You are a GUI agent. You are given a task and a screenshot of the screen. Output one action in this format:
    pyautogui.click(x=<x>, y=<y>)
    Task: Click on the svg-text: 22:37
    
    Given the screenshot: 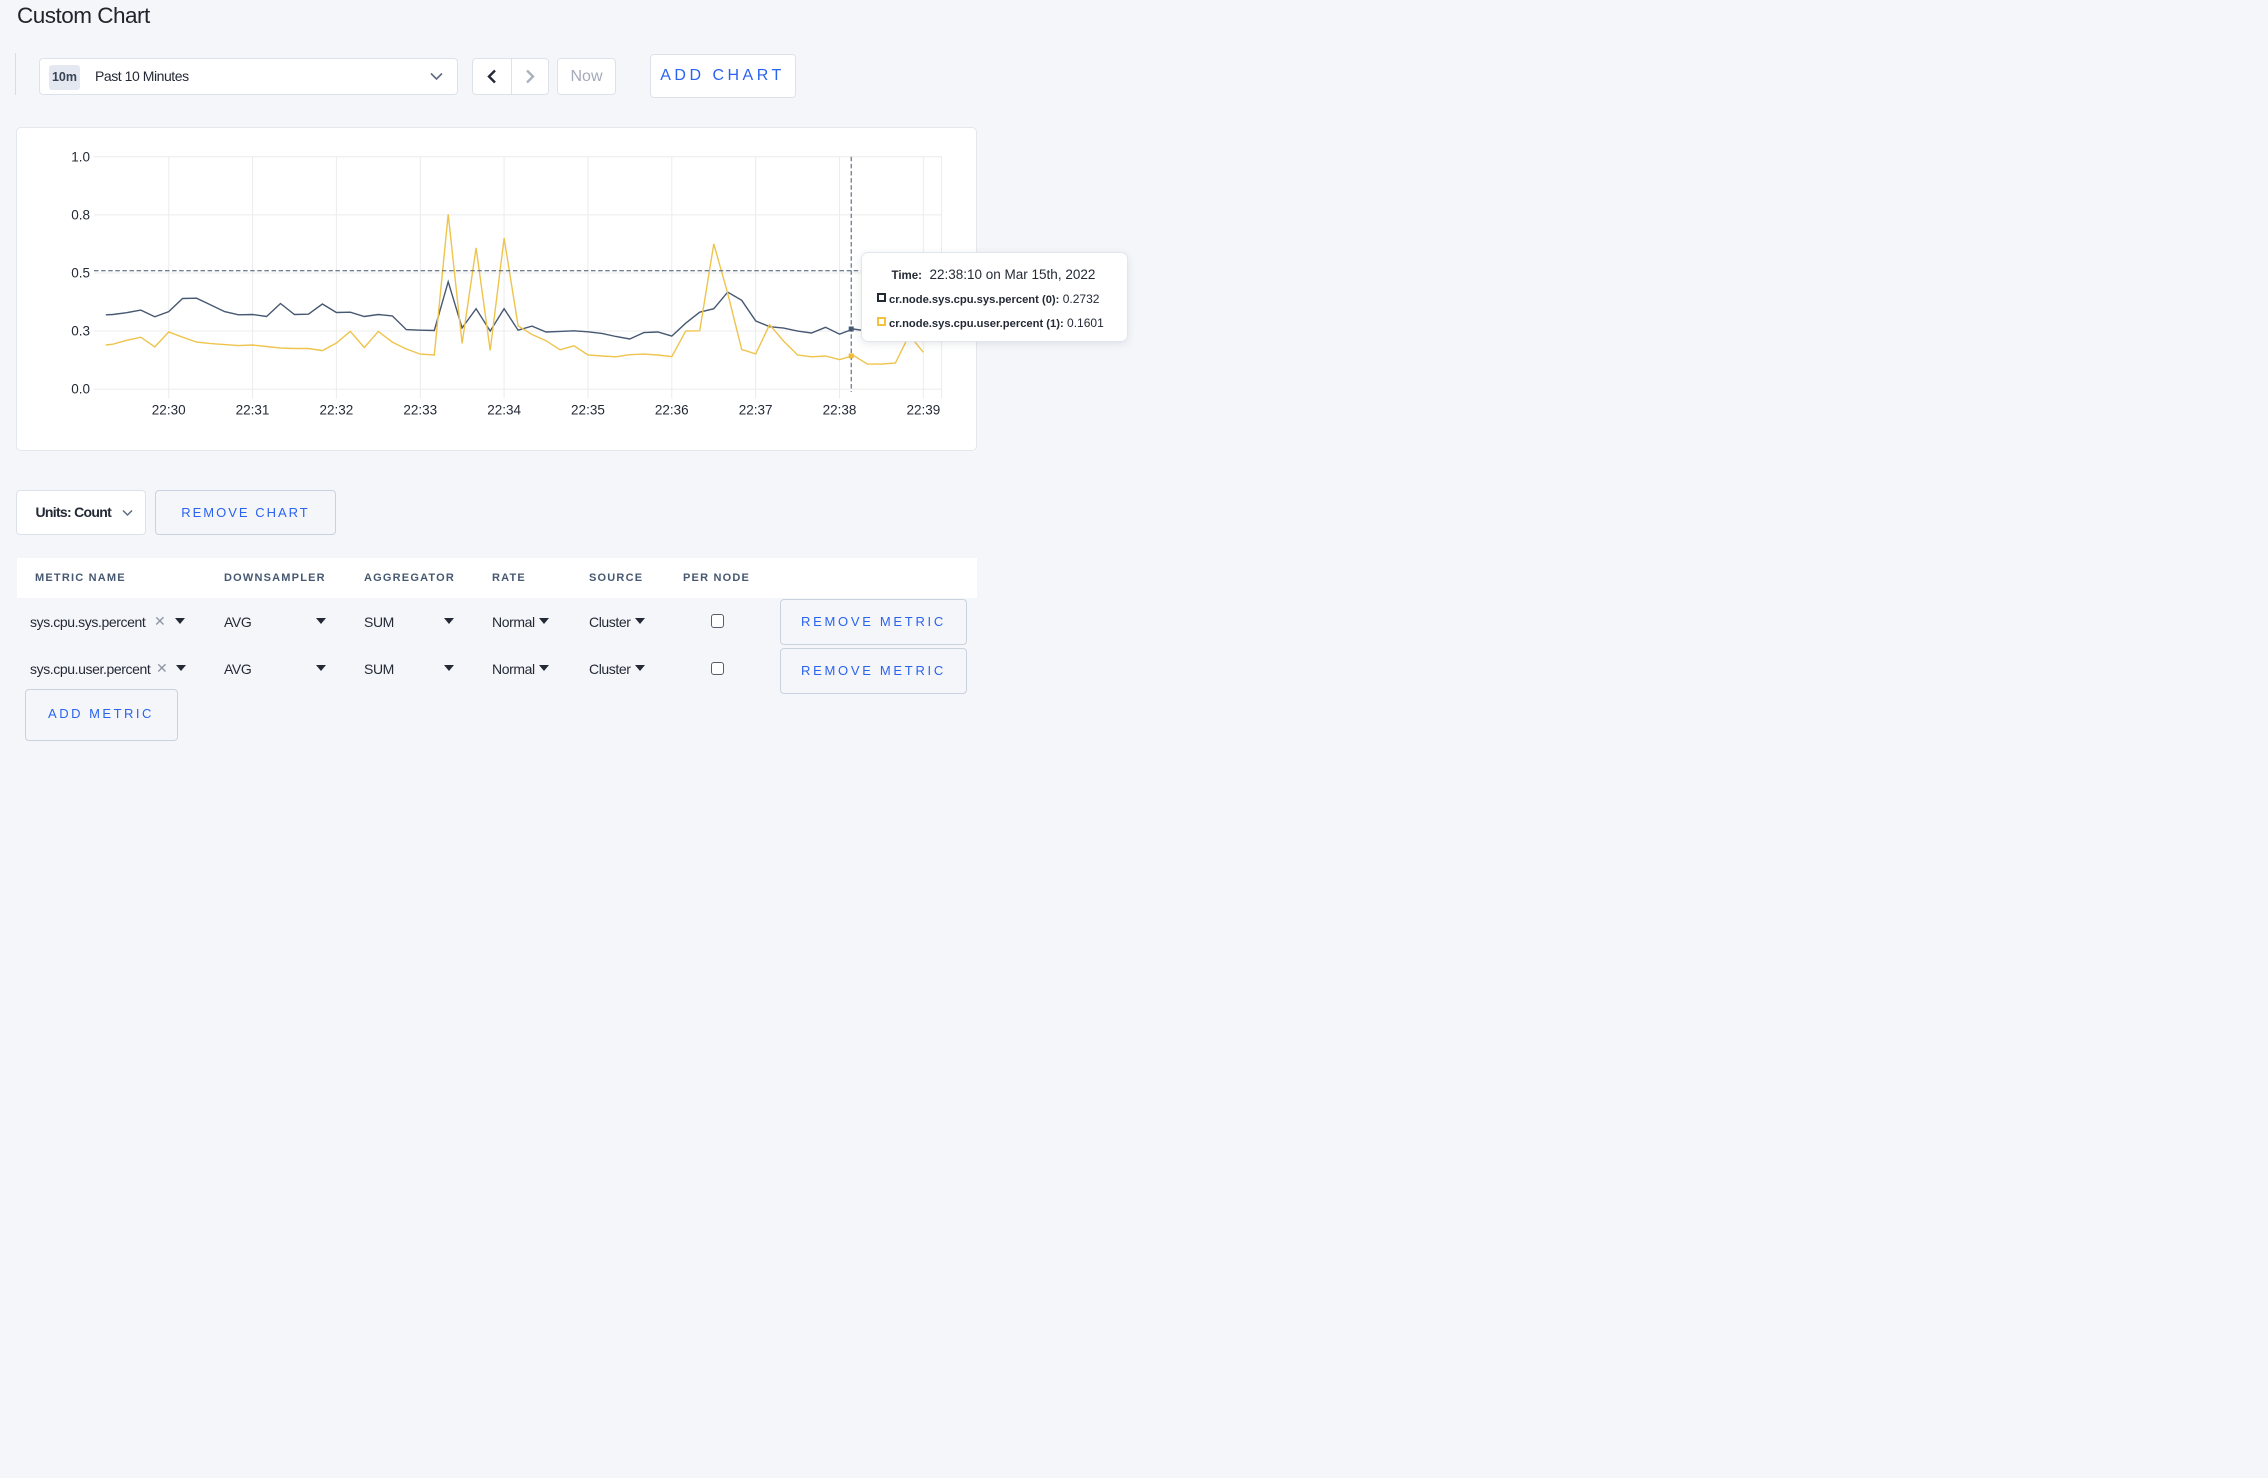 What is the action you would take?
    pyautogui.click(x=756, y=410)
    